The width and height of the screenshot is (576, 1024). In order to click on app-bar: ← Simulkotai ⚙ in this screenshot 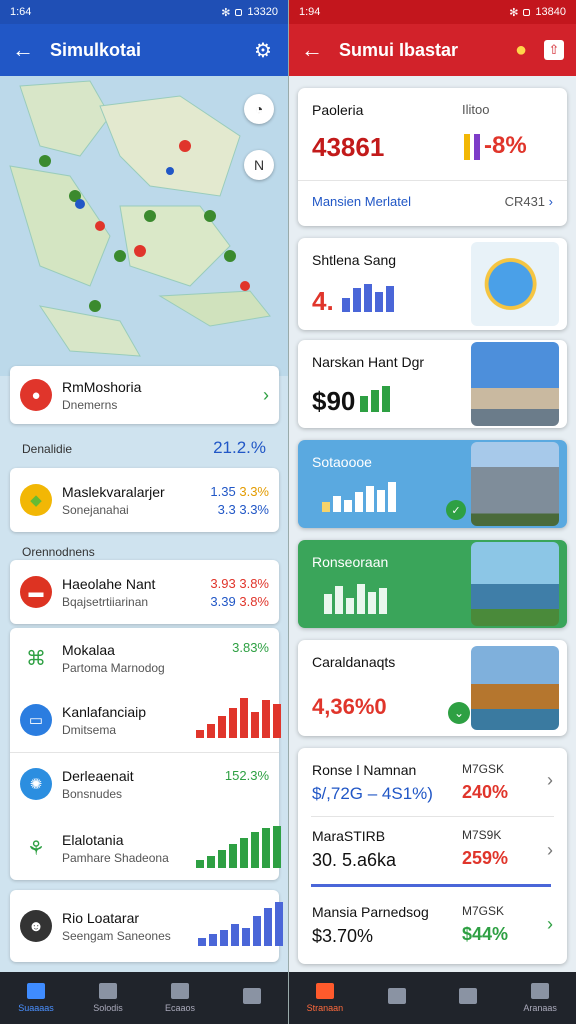, I will do `click(144, 50)`.